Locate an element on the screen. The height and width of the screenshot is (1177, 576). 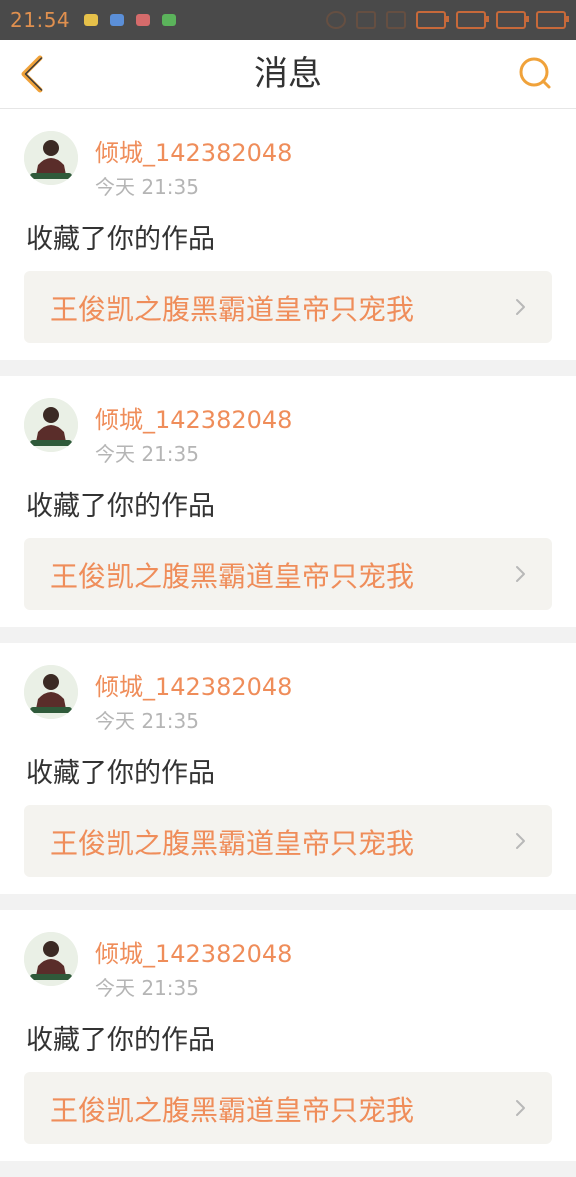
search-icon is located at coordinates (535, 73).